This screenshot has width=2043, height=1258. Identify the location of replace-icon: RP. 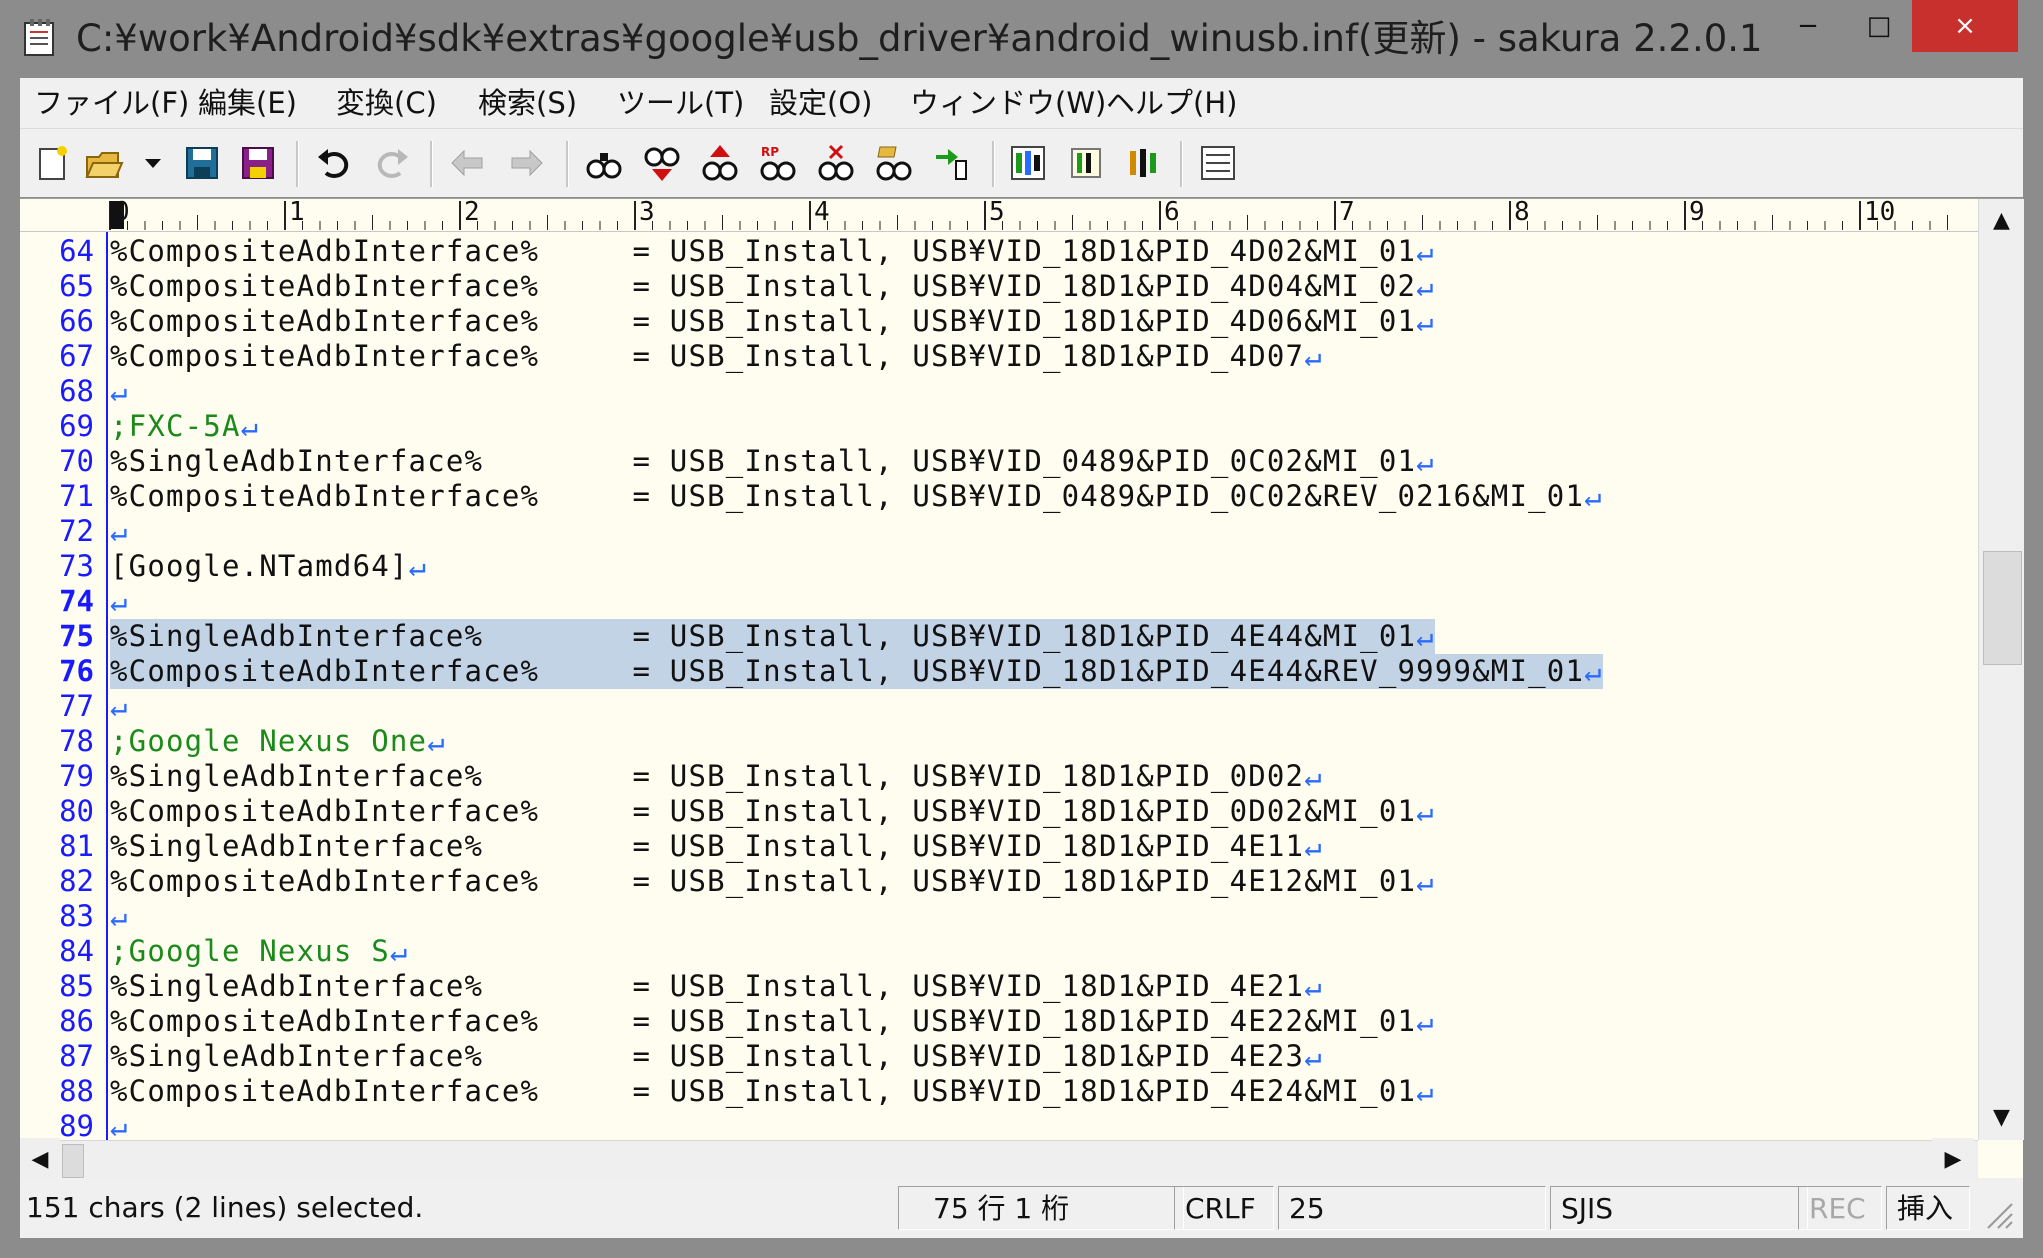
(778, 163).